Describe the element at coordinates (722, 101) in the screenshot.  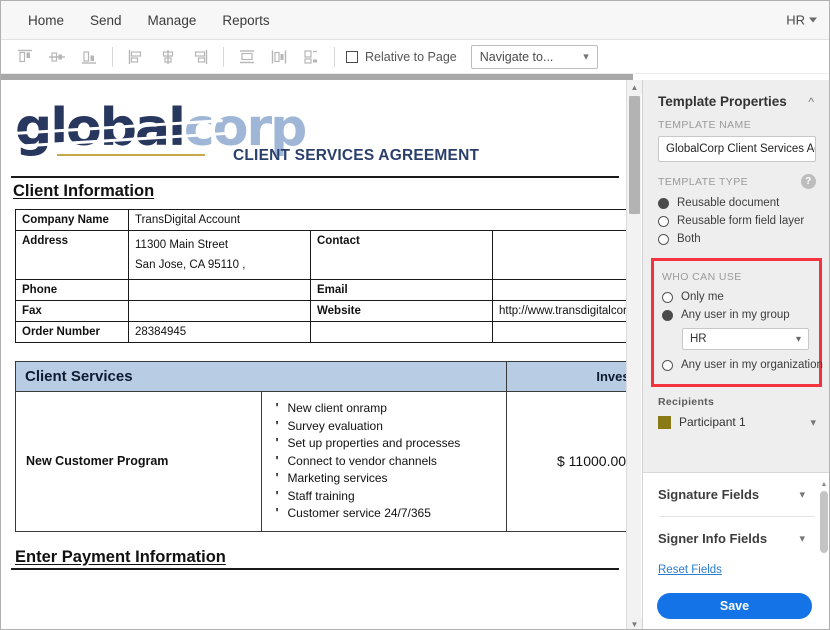
I see `panel-title: Template Properties` at that location.